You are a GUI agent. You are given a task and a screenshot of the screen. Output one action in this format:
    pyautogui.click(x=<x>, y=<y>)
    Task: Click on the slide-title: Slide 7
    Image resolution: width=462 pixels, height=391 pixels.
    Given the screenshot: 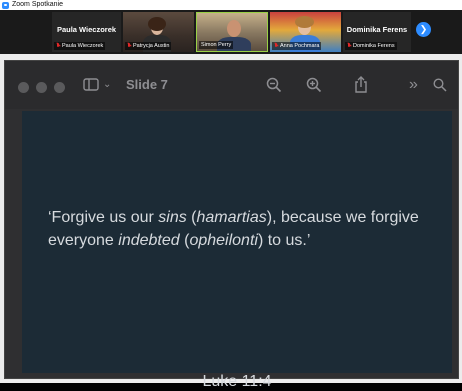 What is the action you would take?
    pyautogui.click(x=147, y=84)
    